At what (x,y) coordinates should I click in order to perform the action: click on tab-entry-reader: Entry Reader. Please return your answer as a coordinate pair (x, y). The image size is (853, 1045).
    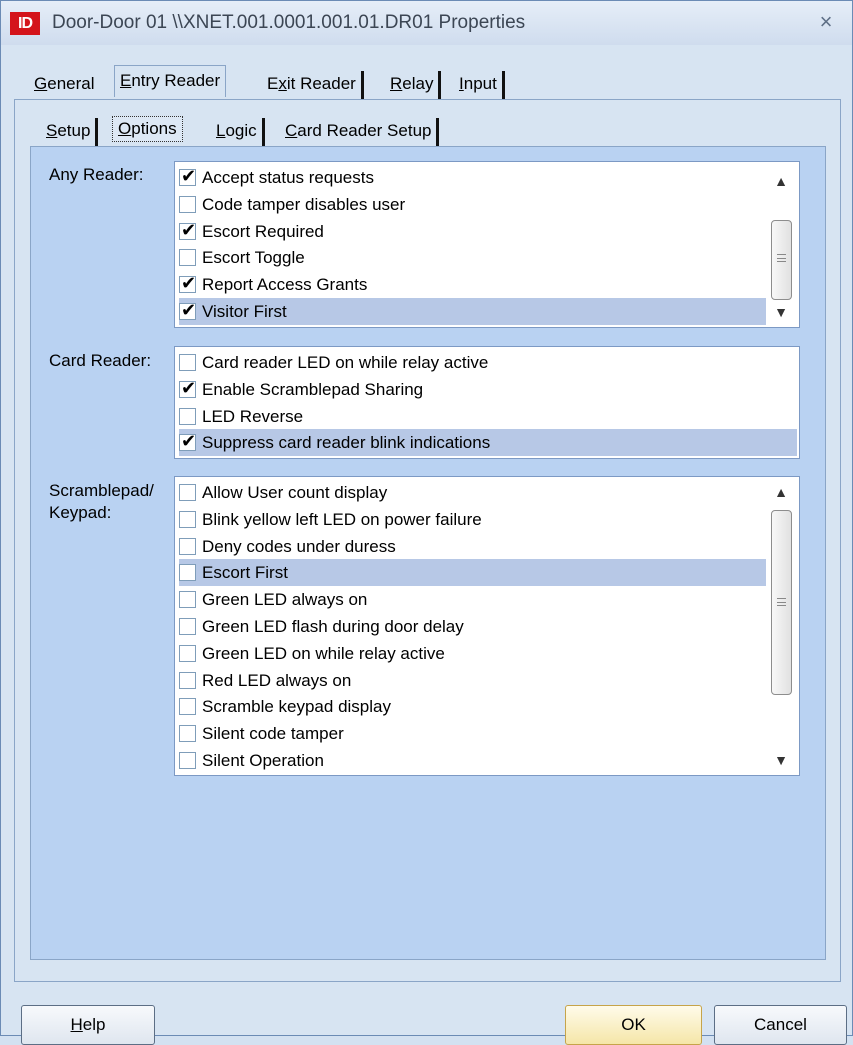
    Looking at the image, I should click on (170, 81).